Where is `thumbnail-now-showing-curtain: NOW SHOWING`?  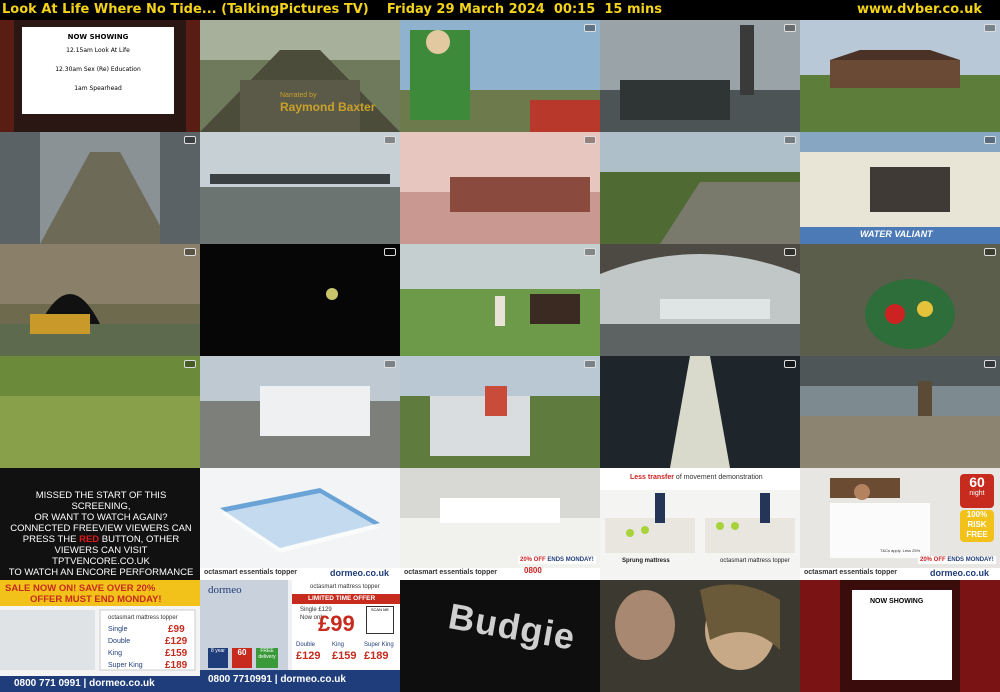
thumbnail-now-showing-curtain: NOW SHOWING is located at coordinates (900, 636).